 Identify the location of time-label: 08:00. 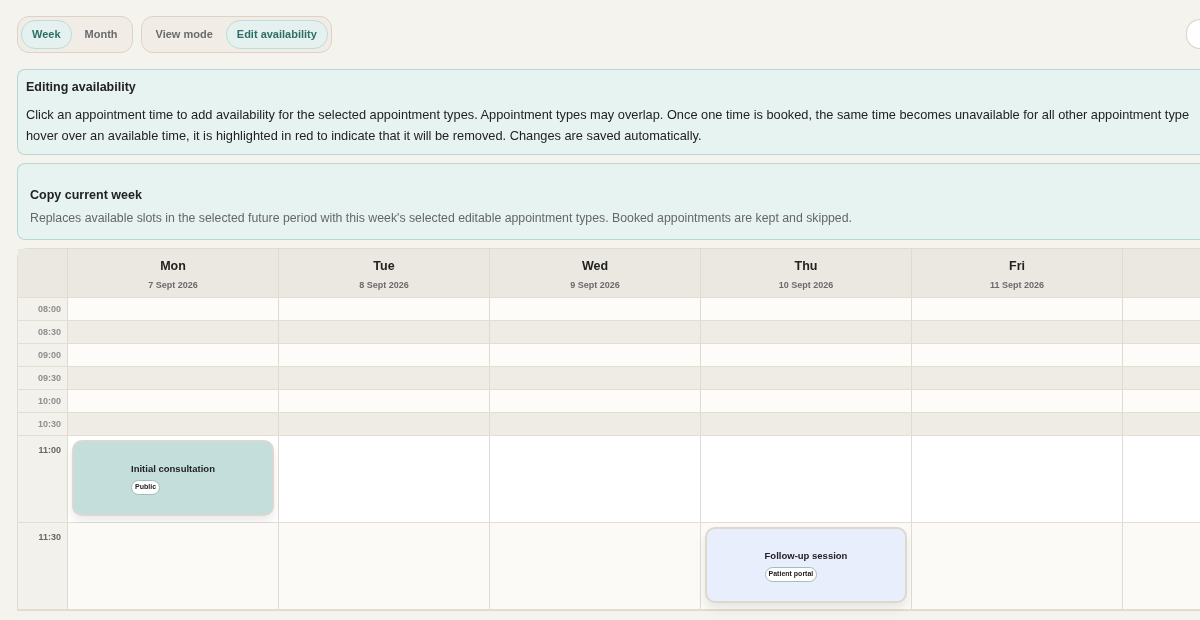
(49, 310).